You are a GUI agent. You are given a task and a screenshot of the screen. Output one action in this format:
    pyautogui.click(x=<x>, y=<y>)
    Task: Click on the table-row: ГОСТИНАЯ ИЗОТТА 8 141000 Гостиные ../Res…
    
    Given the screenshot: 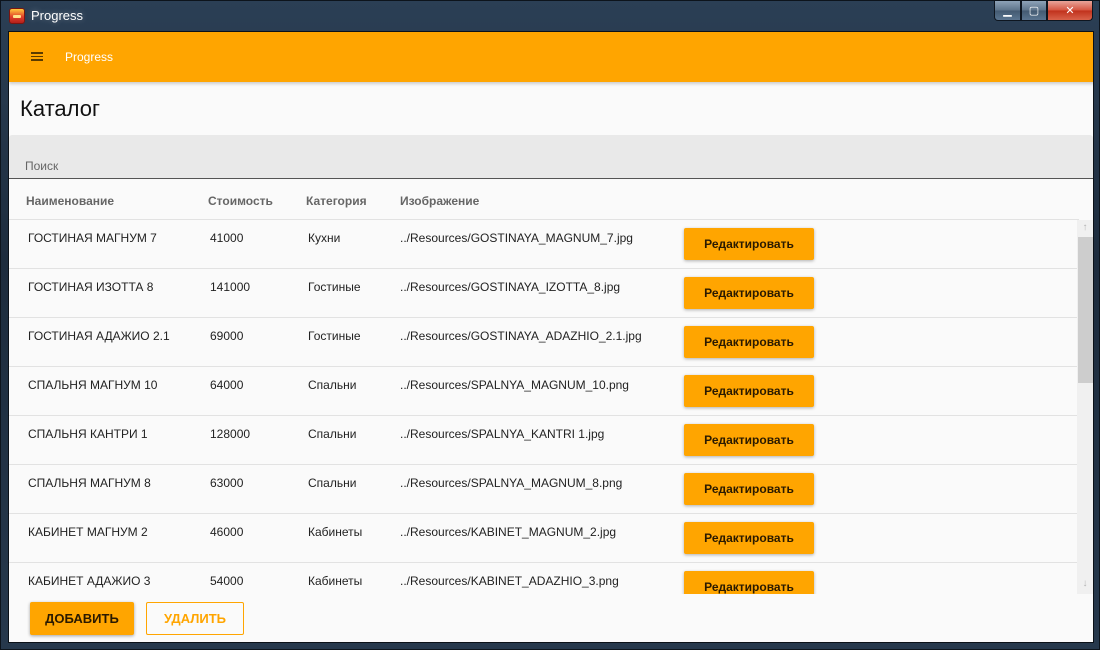 What is the action you would take?
    pyautogui.click(x=543, y=293)
    